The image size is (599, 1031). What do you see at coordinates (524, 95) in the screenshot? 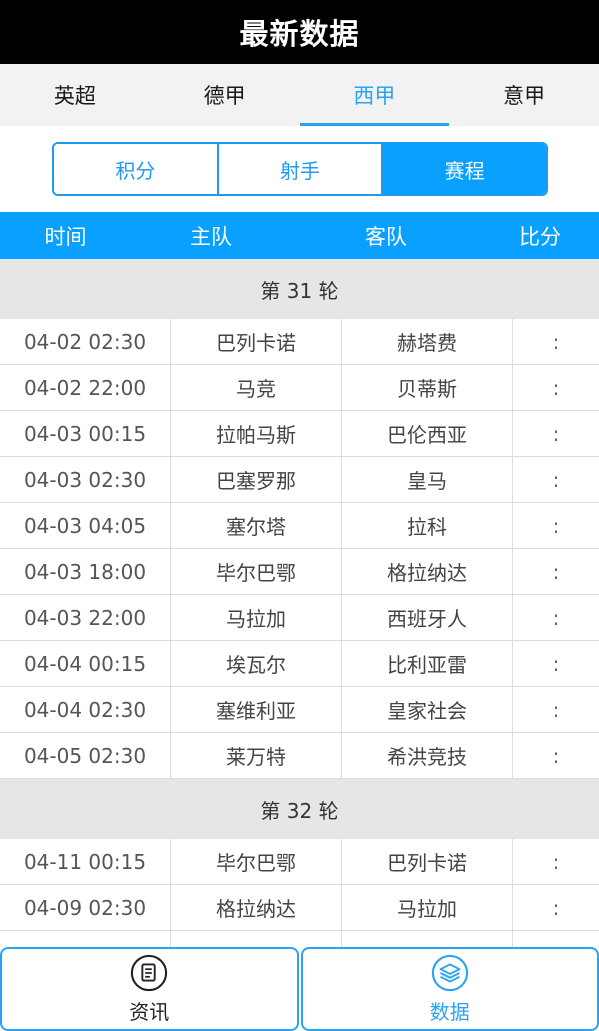
I see `tab-serie-a: 意甲` at bounding box center [524, 95].